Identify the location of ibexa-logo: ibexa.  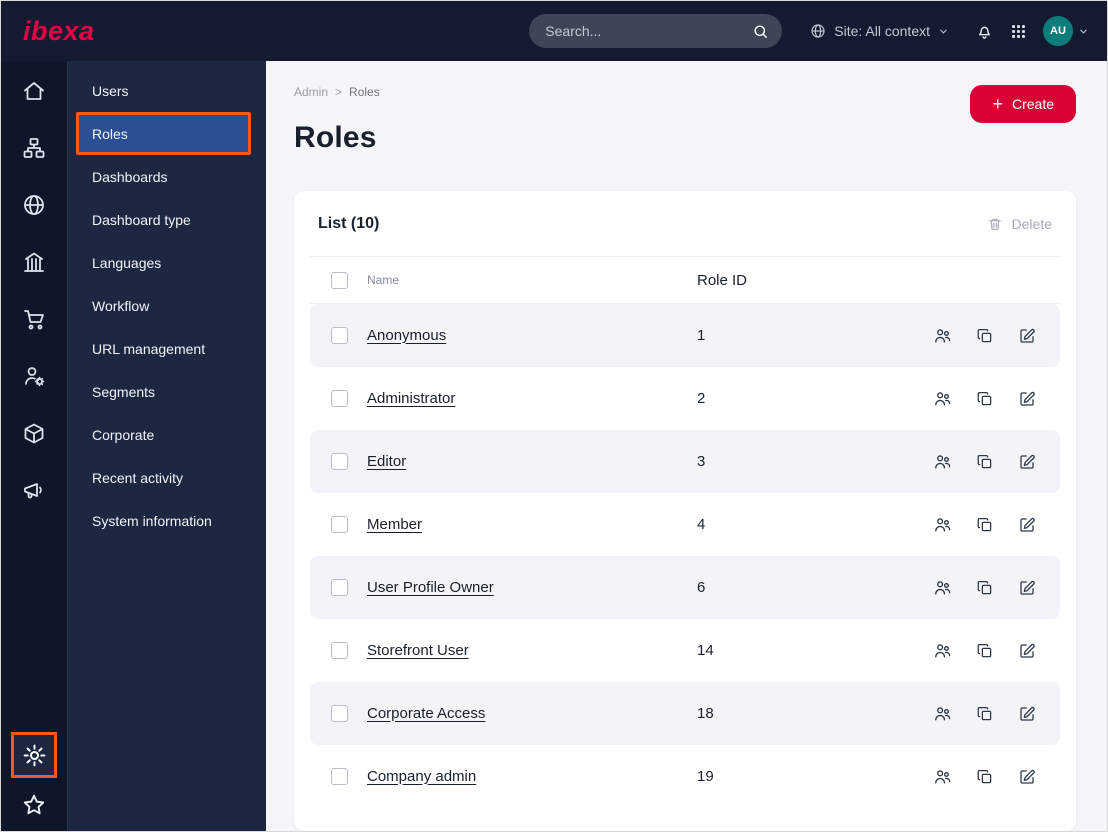
(59, 31).